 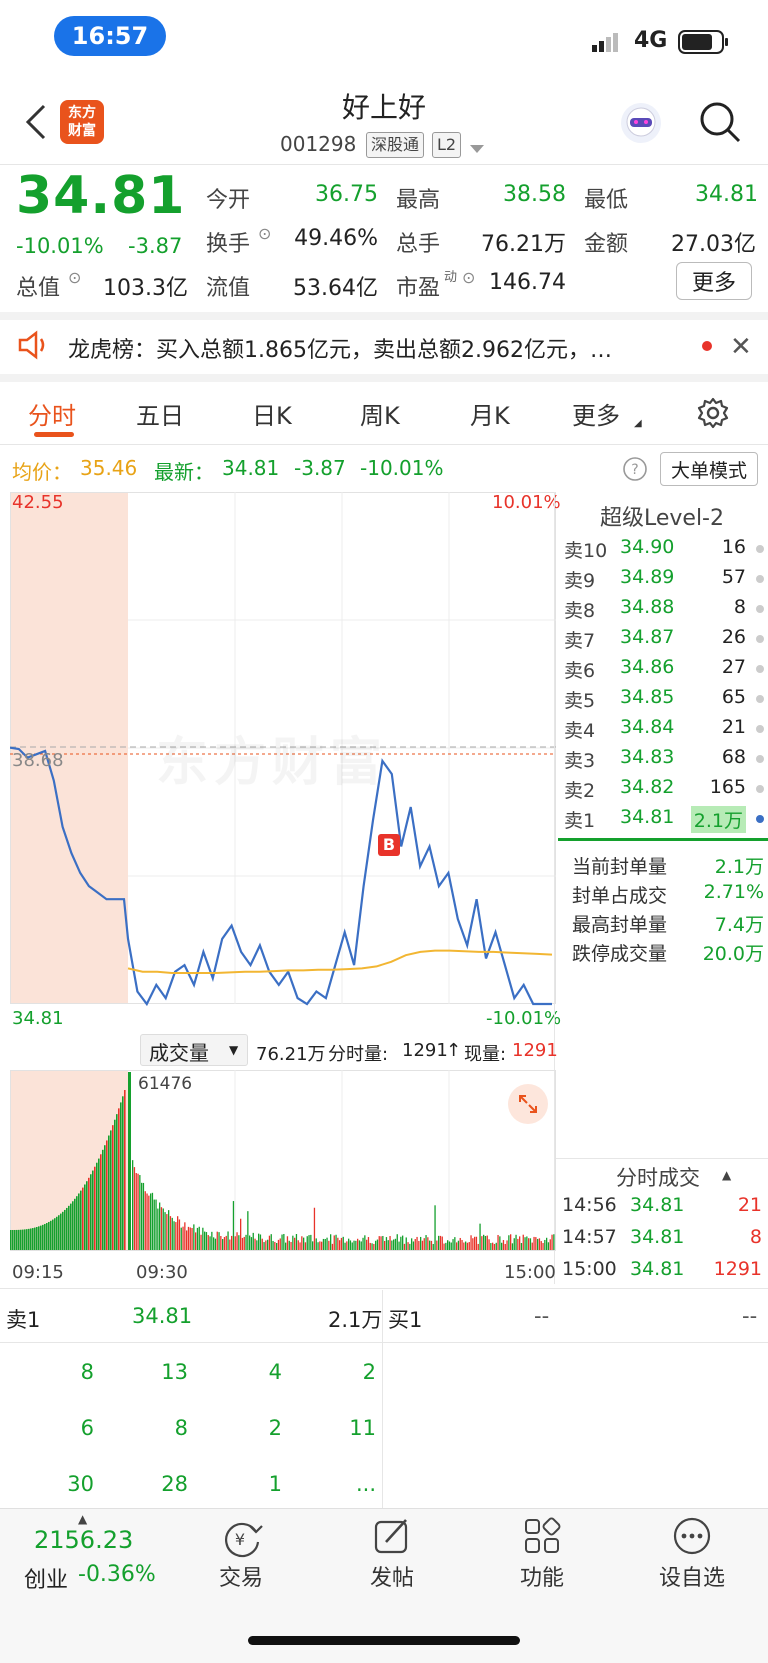 What do you see at coordinates (665, 730) in the screenshot?
I see `ask-row: 卖4 34.84 21` at bounding box center [665, 730].